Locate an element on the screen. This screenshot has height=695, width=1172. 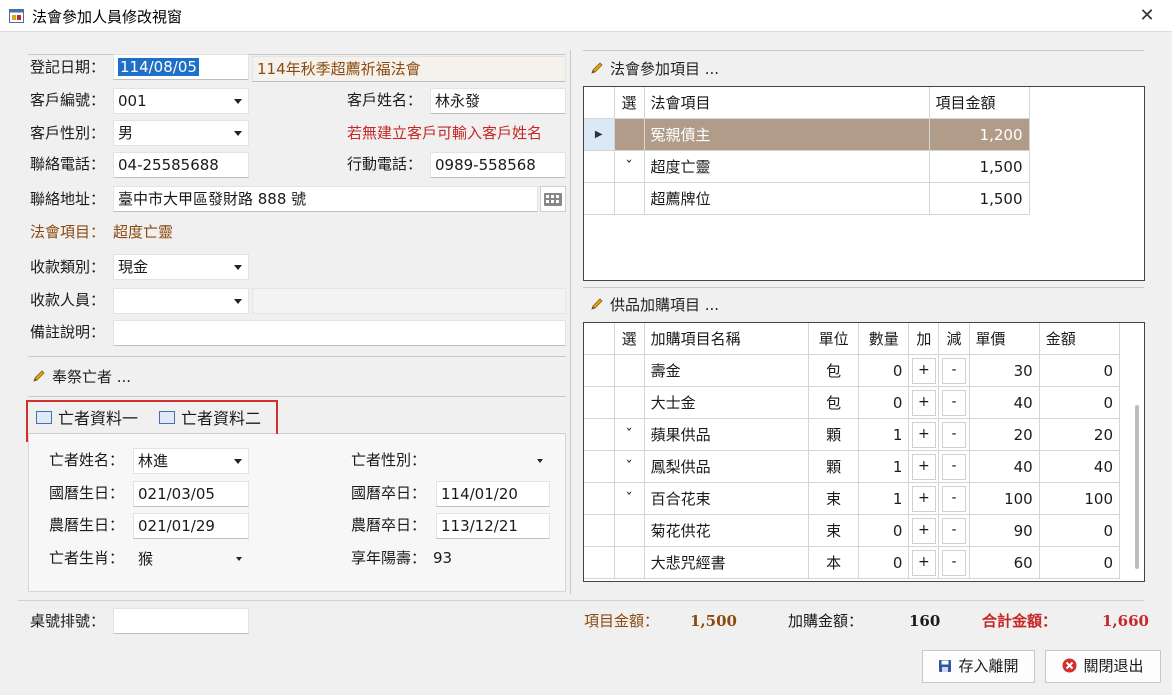
table-row: ▶ 冤親債主 1,200 is located at coordinates (807, 134).